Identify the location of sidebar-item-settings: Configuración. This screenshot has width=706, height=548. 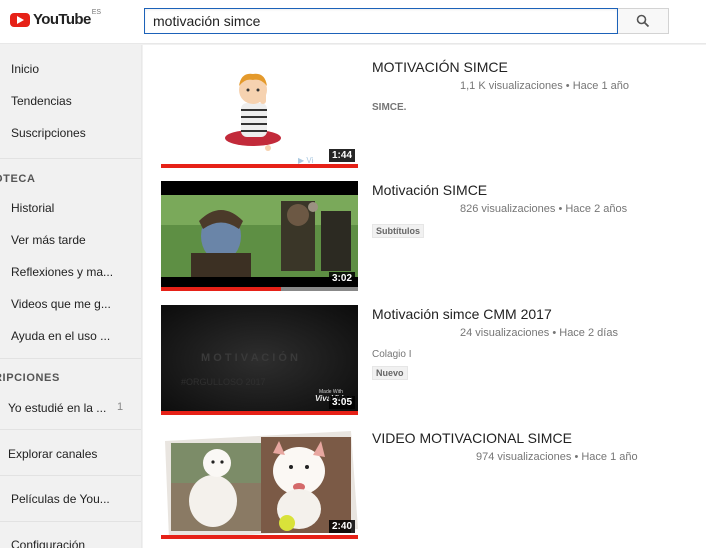
(73, 543).